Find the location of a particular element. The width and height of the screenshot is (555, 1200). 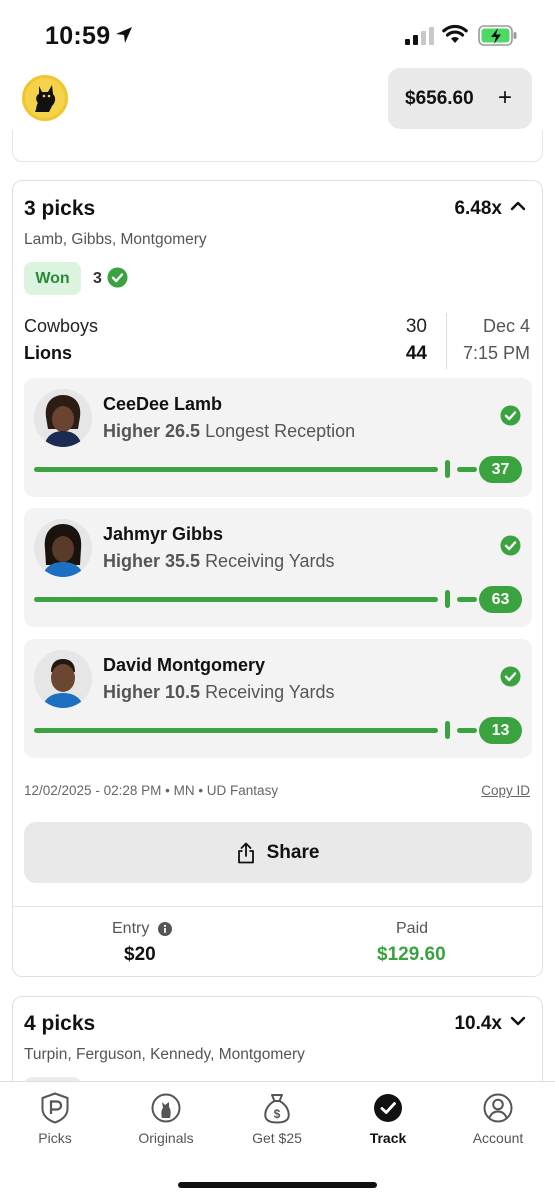

away-score: 30 is located at coordinates (416, 326).